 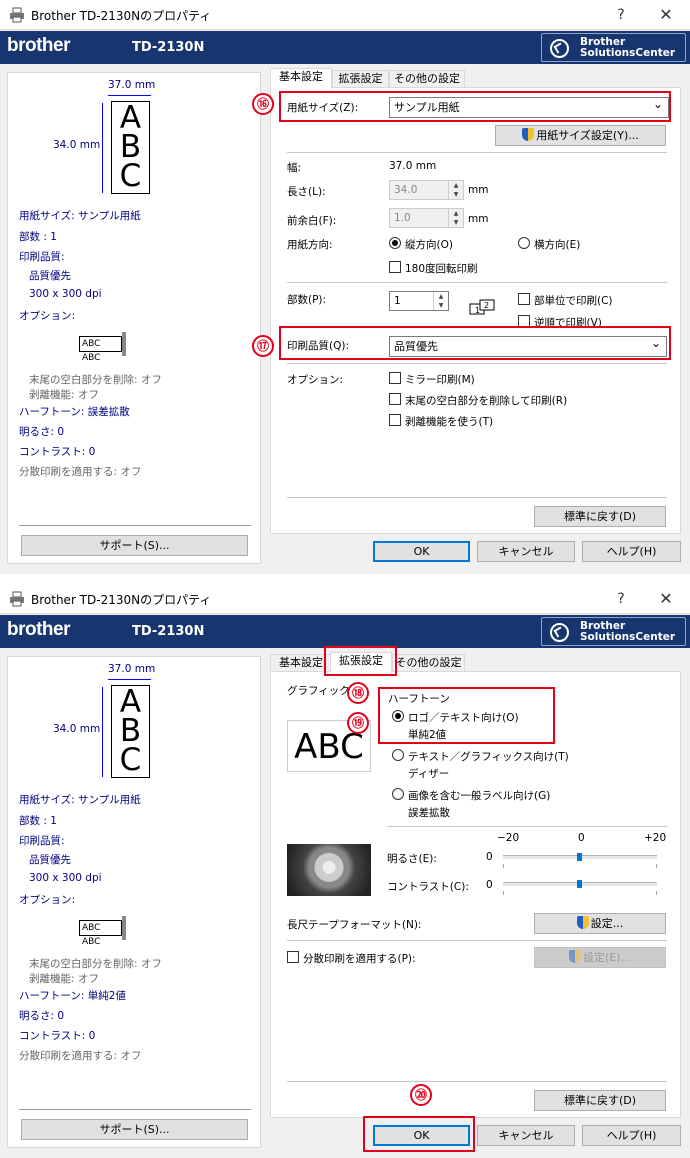 What do you see at coordinates (524, 243) in the screenshot?
I see `landscape-radio` at bounding box center [524, 243].